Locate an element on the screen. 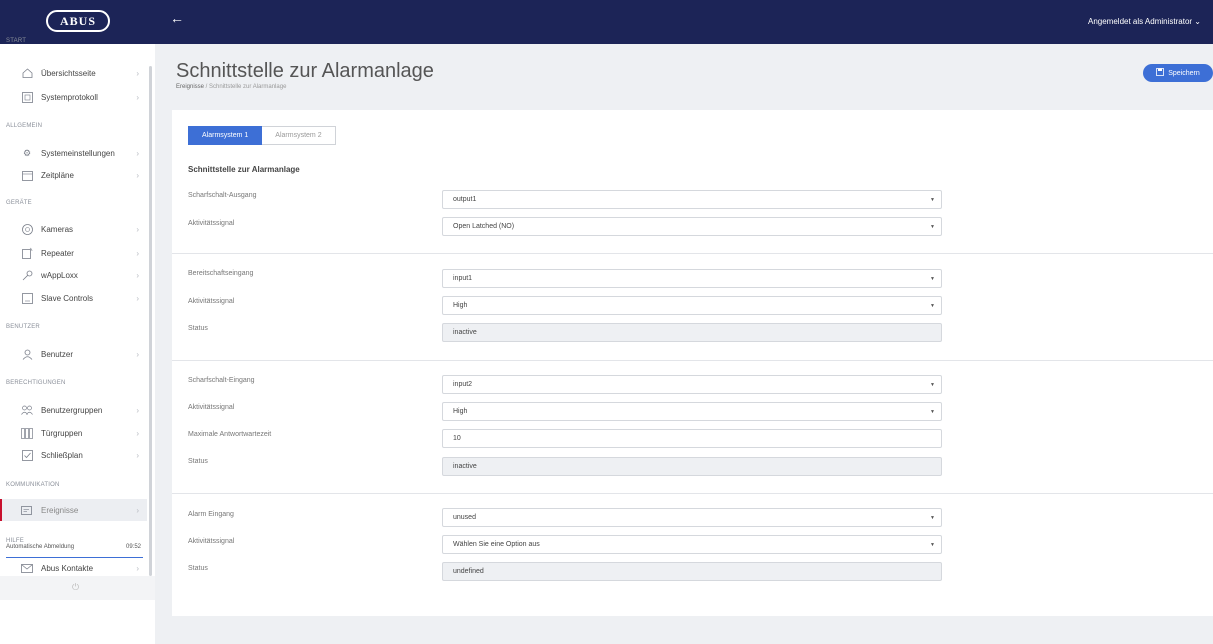  device-icon is located at coordinates (27, 298).